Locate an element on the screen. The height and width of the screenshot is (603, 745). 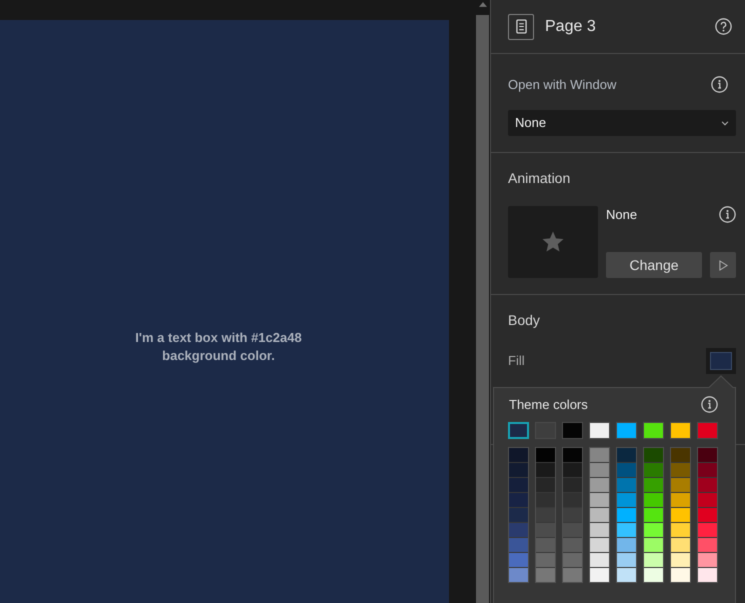
window-dropdown: None is located at coordinates (622, 123).